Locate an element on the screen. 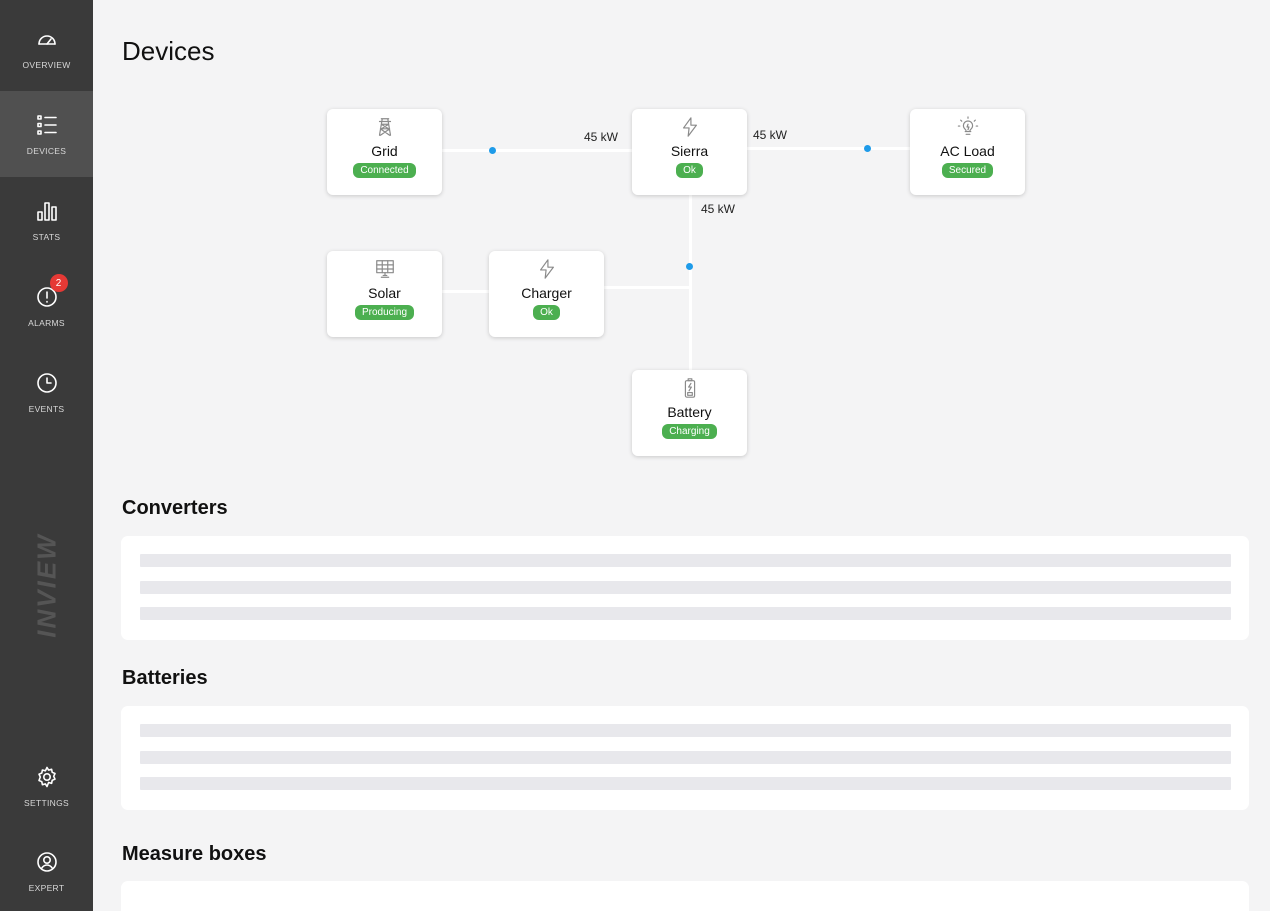  device-name: Sierra is located at coordinates (689, 151).